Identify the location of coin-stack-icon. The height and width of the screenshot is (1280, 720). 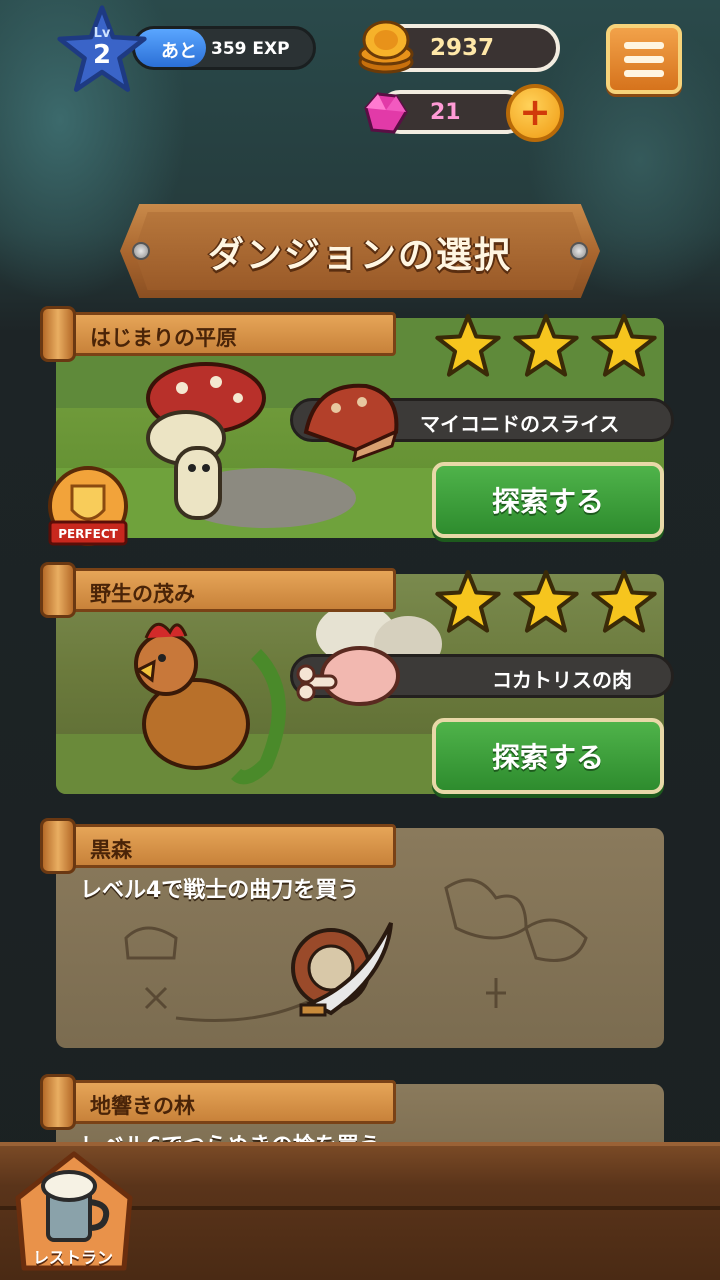
(386, 47).